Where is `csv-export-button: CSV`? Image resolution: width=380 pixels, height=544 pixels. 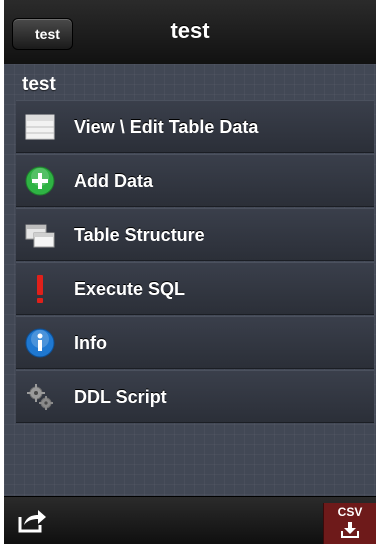 csv-export-button: CSV is located at coordinates (349, 523).